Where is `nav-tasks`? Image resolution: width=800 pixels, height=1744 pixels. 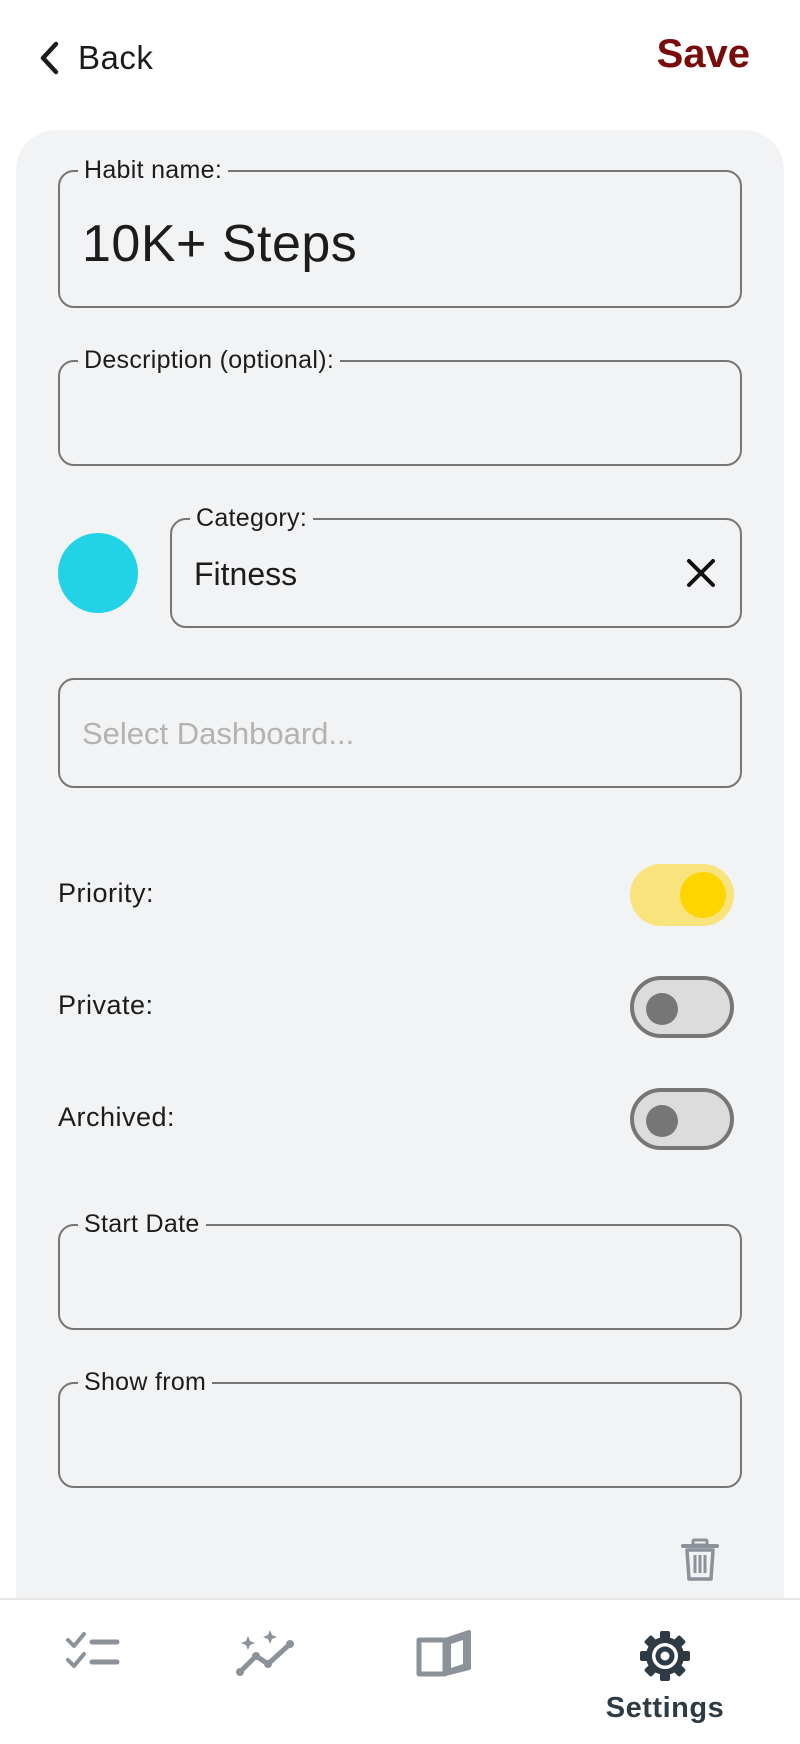
nav-tasks is located at coordinates (93, 1672).